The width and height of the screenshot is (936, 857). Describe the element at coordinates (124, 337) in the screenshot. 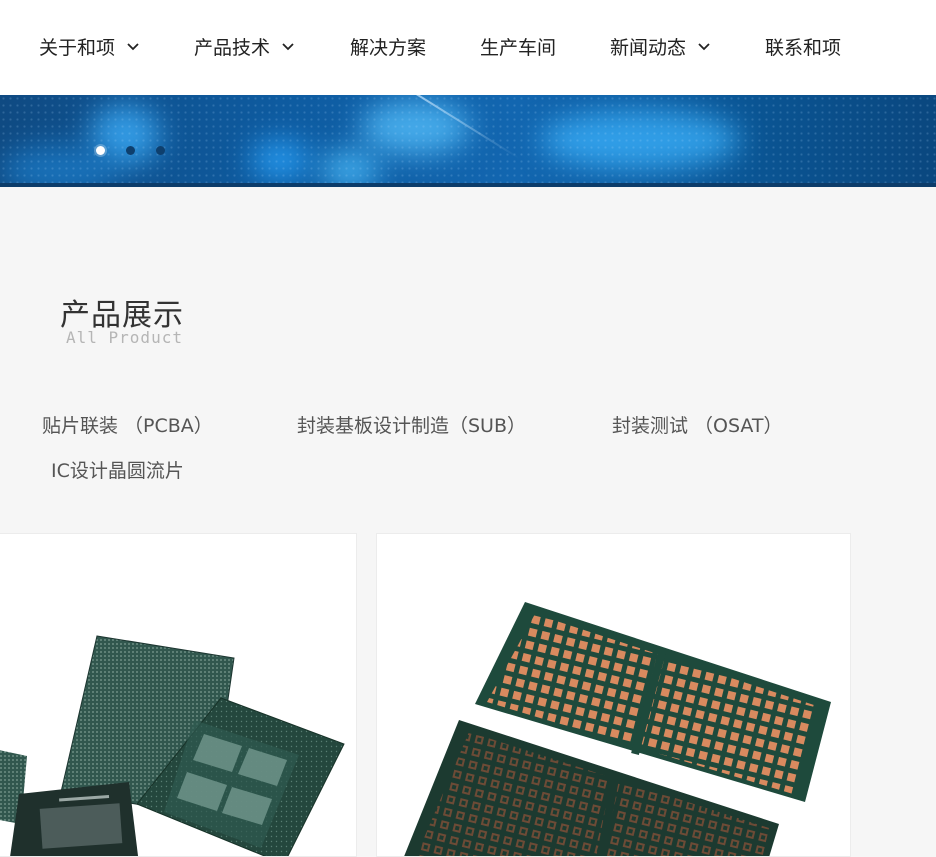

I see `section-subtitle: All Product` at that location.